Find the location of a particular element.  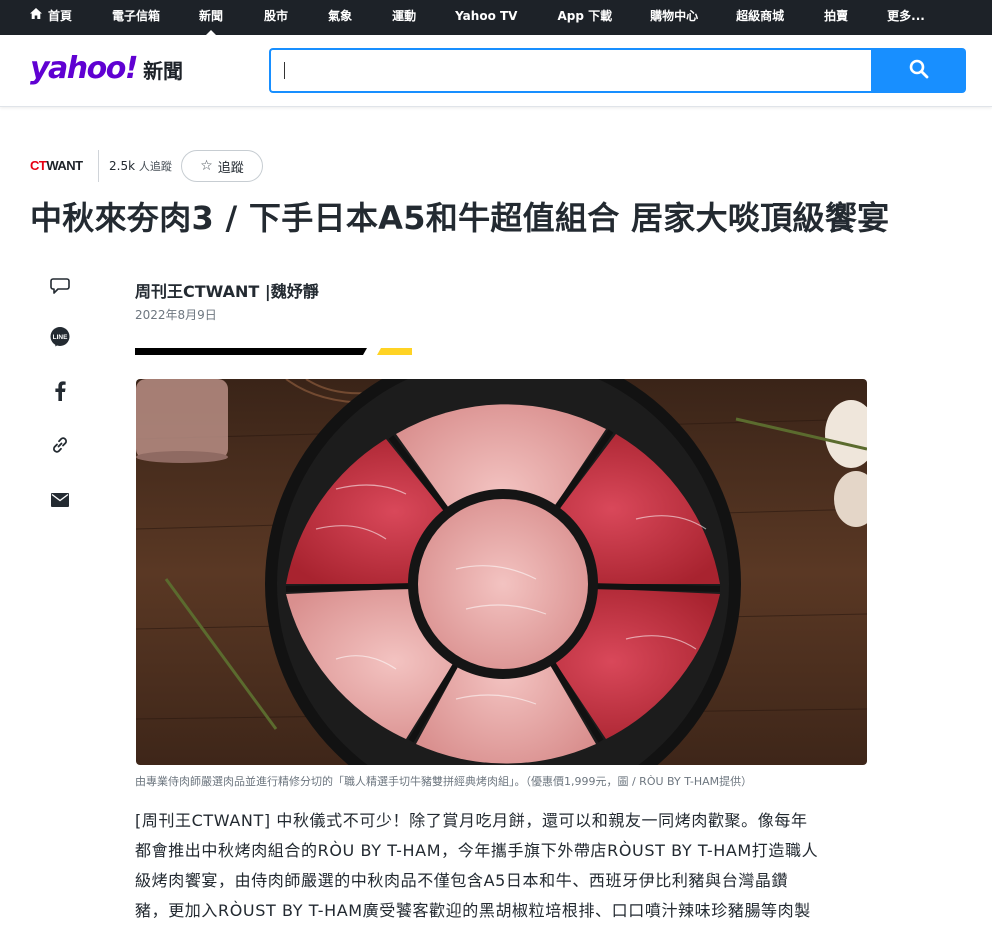

mail-icon is located at coordinates (60, 501).